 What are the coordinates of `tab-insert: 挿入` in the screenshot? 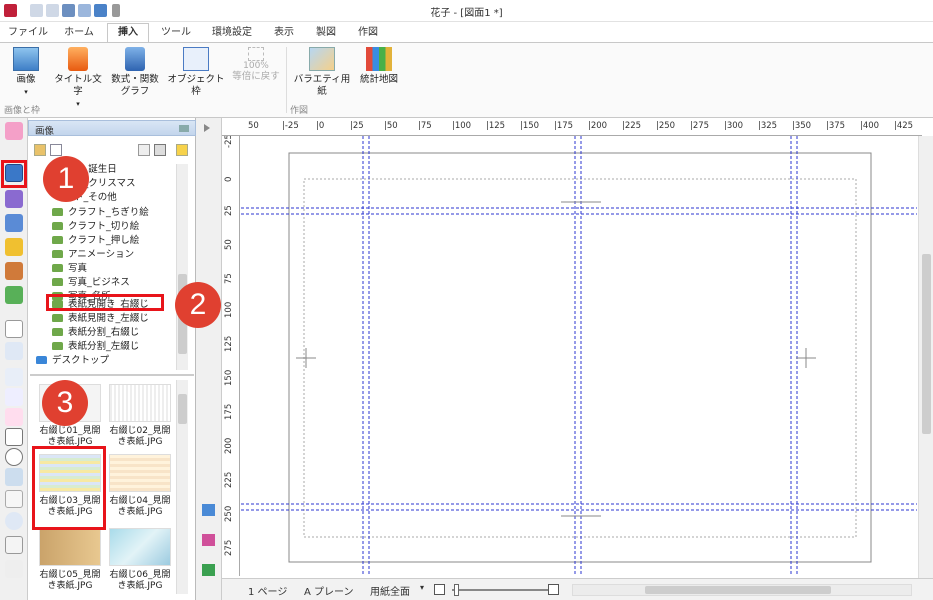 It's located at (128, 33).